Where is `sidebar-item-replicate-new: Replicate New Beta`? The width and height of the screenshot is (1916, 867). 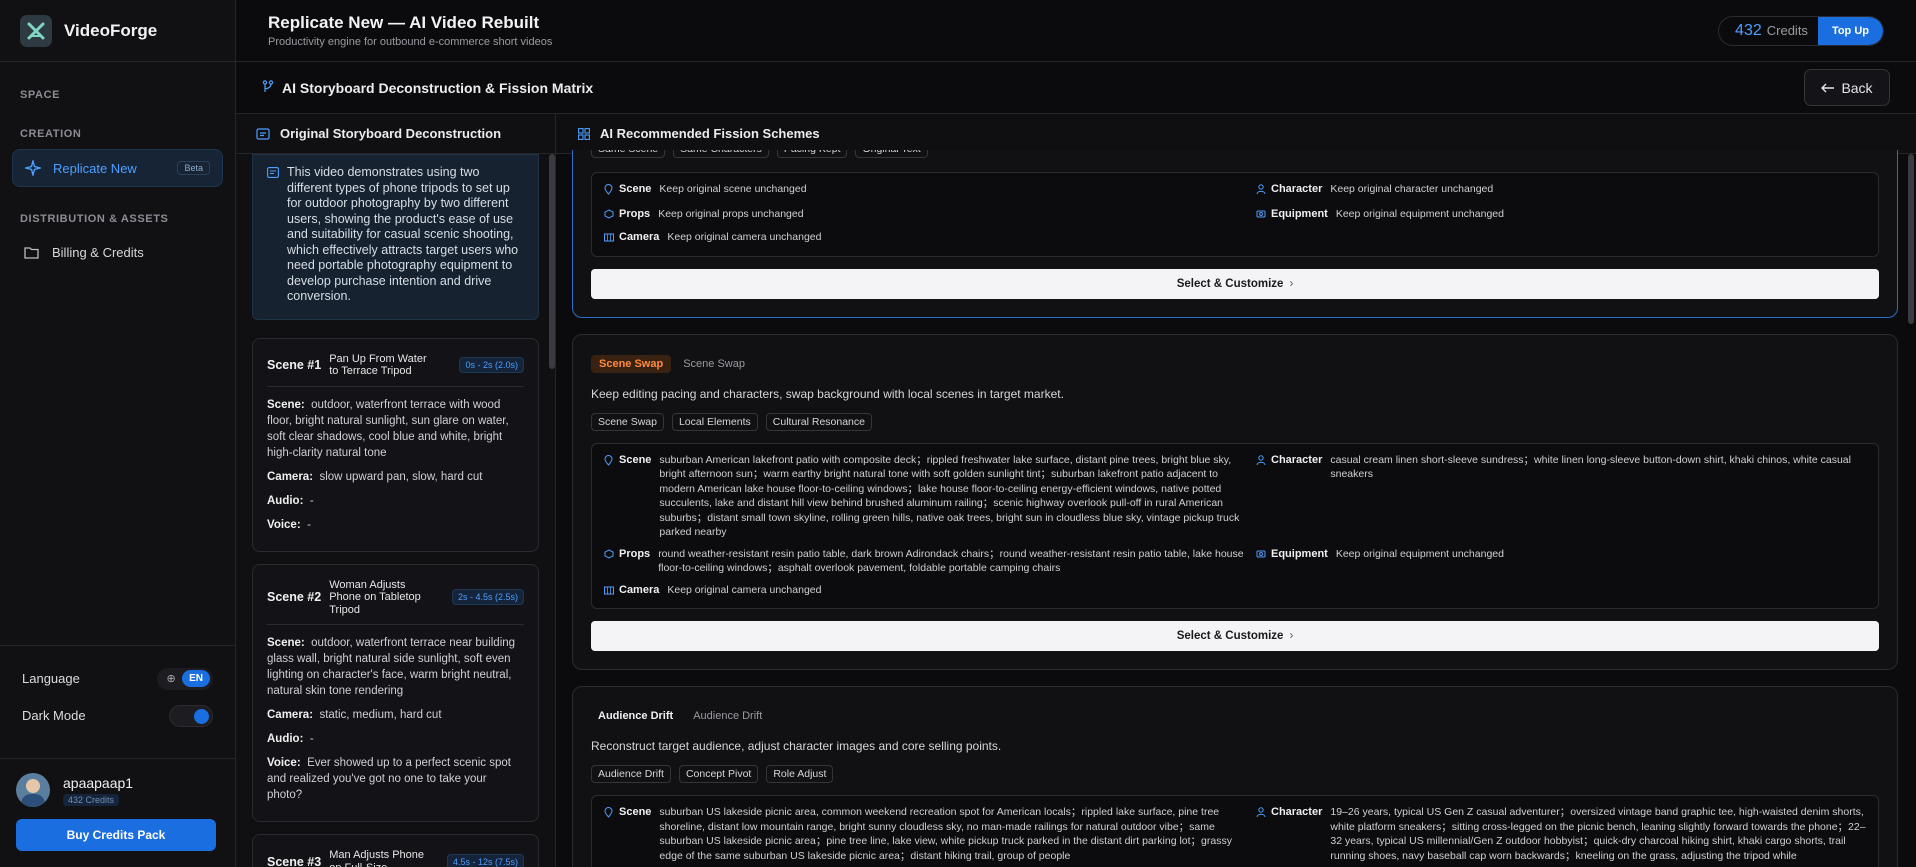
sidebar-item-replicate-new: Replicate New Beta is located at coordinates (117, 168).